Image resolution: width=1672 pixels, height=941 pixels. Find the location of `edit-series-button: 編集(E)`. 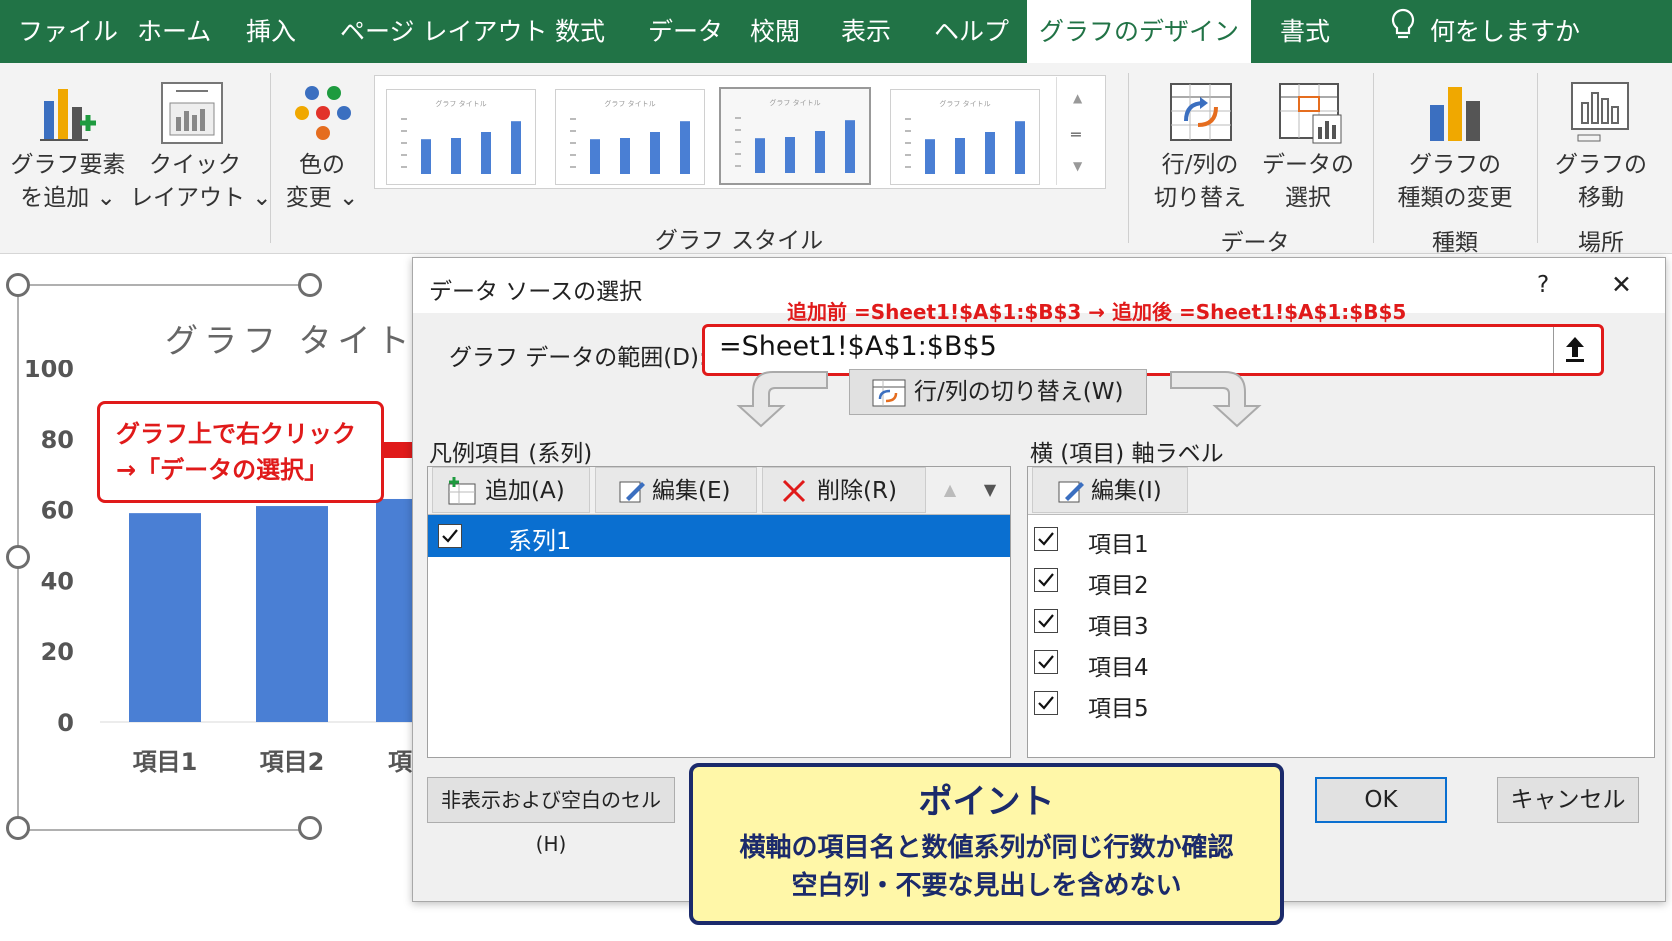

edit-series-button: 編集(E) is located at coordinates (676, 490).